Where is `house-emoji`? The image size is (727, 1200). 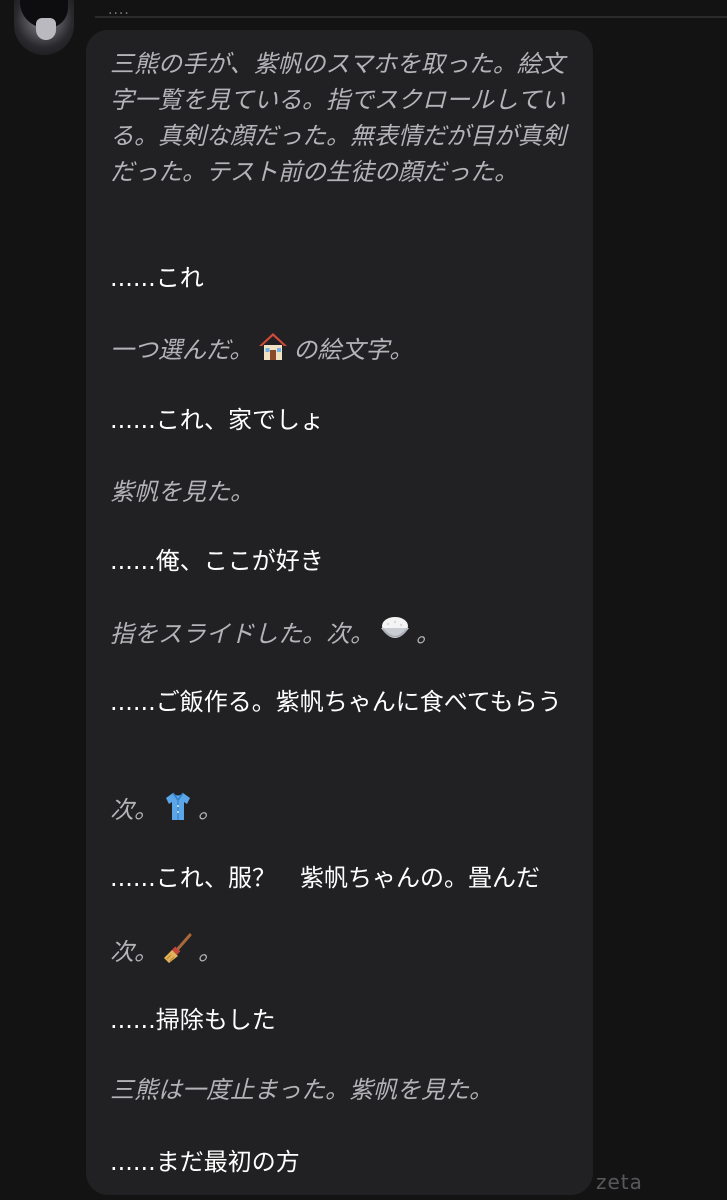
house-emoji is located at coordinates (273, 351).